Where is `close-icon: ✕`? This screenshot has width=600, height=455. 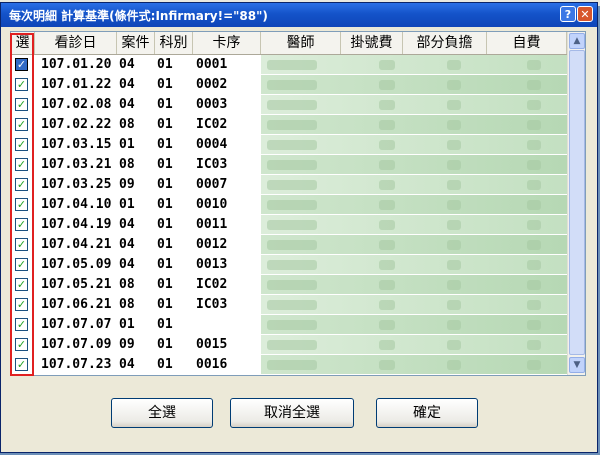
close-icon: ✕ is located at coordinates (585, 14).